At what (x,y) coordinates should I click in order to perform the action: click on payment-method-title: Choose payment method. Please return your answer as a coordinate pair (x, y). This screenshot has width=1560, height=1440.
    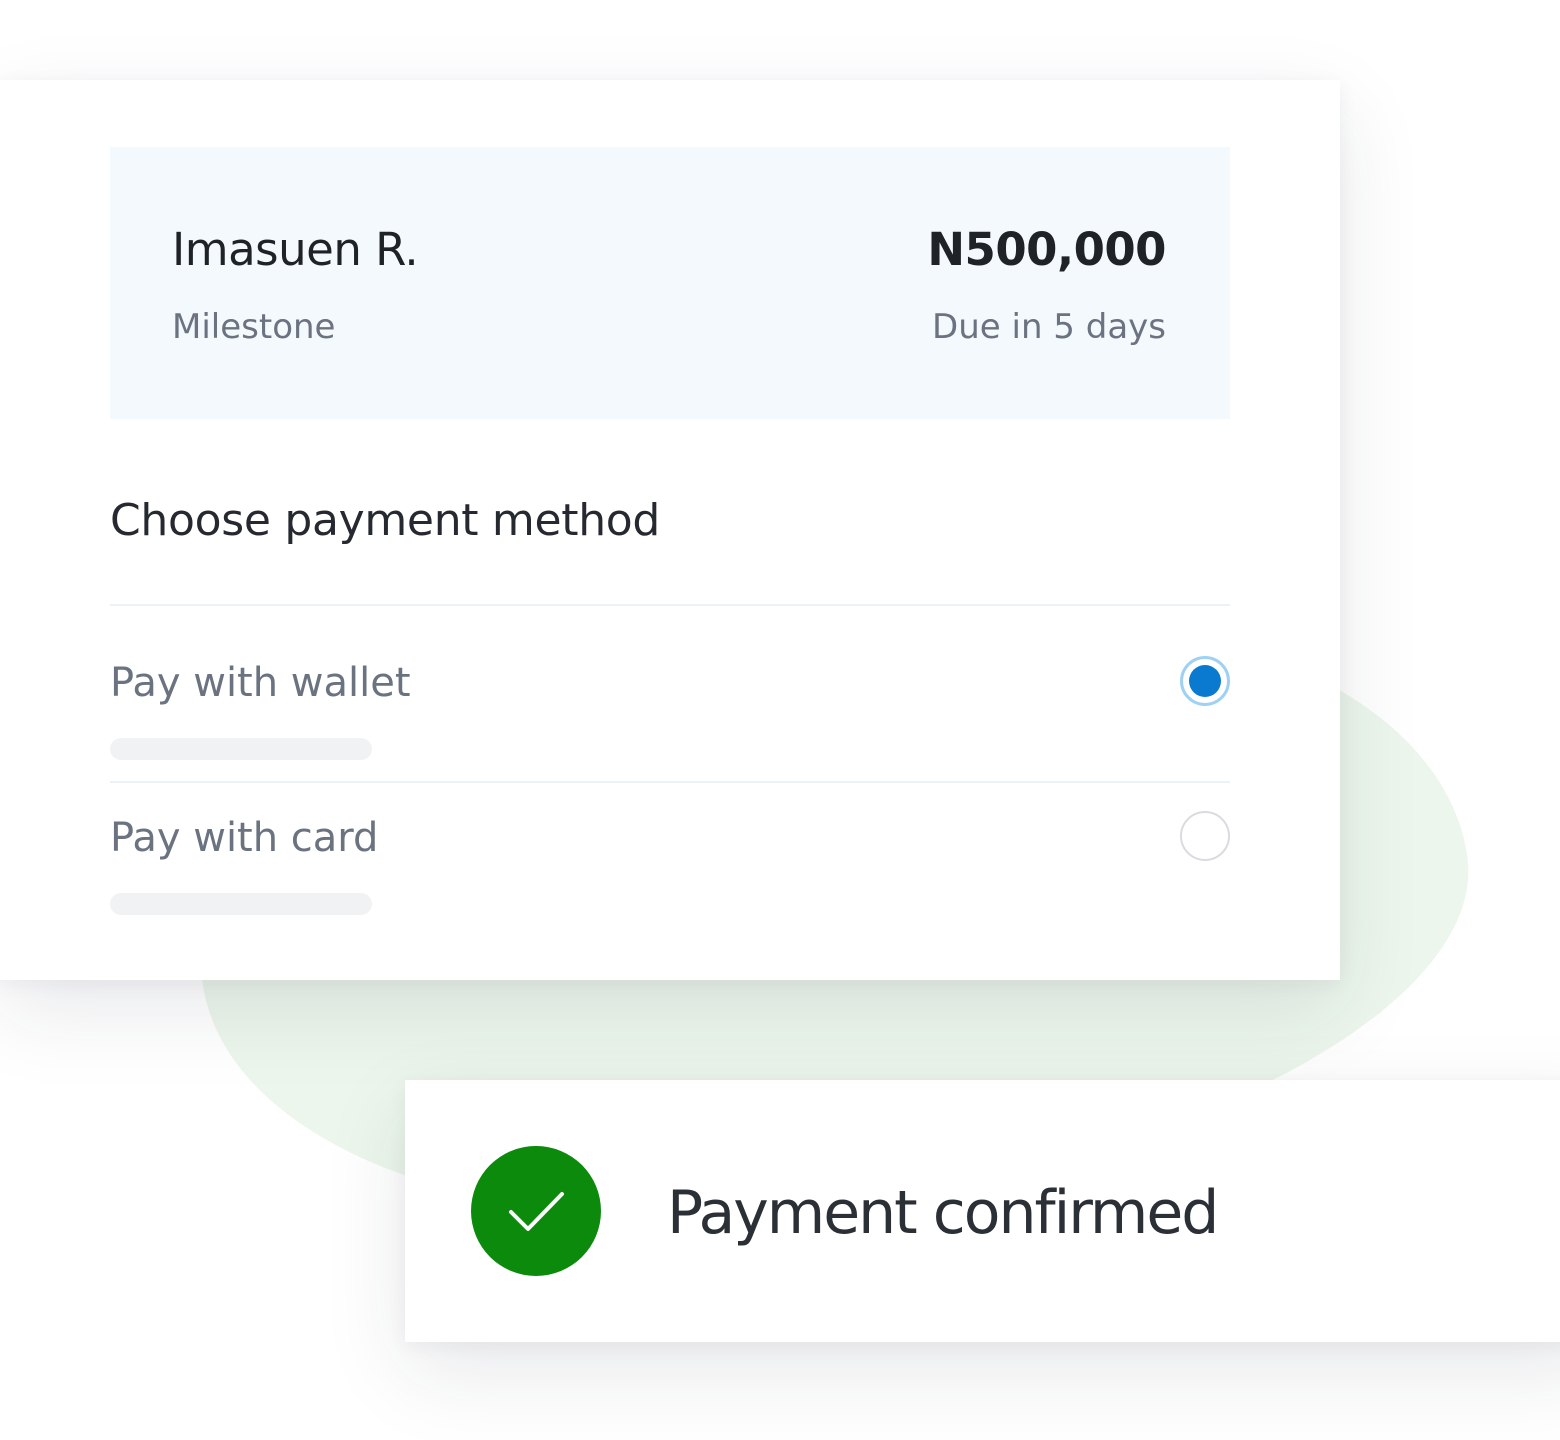
    Looking at the image, I should click on (385, 520).